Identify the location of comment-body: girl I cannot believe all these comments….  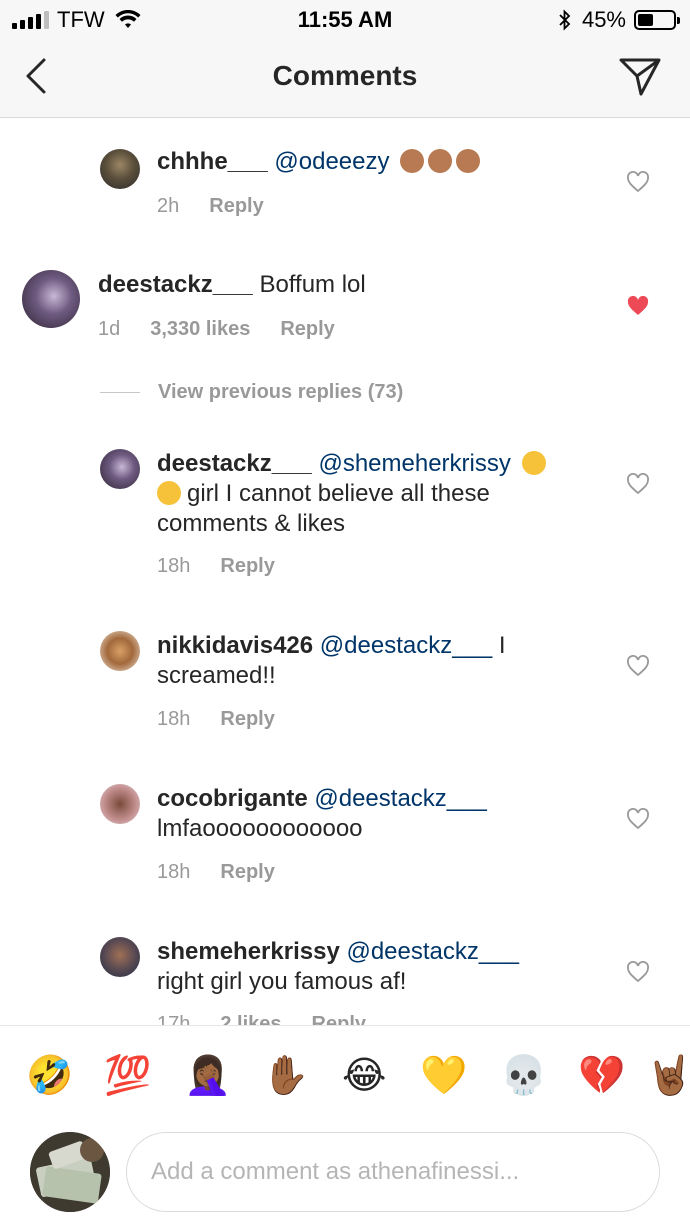
(323, 508).